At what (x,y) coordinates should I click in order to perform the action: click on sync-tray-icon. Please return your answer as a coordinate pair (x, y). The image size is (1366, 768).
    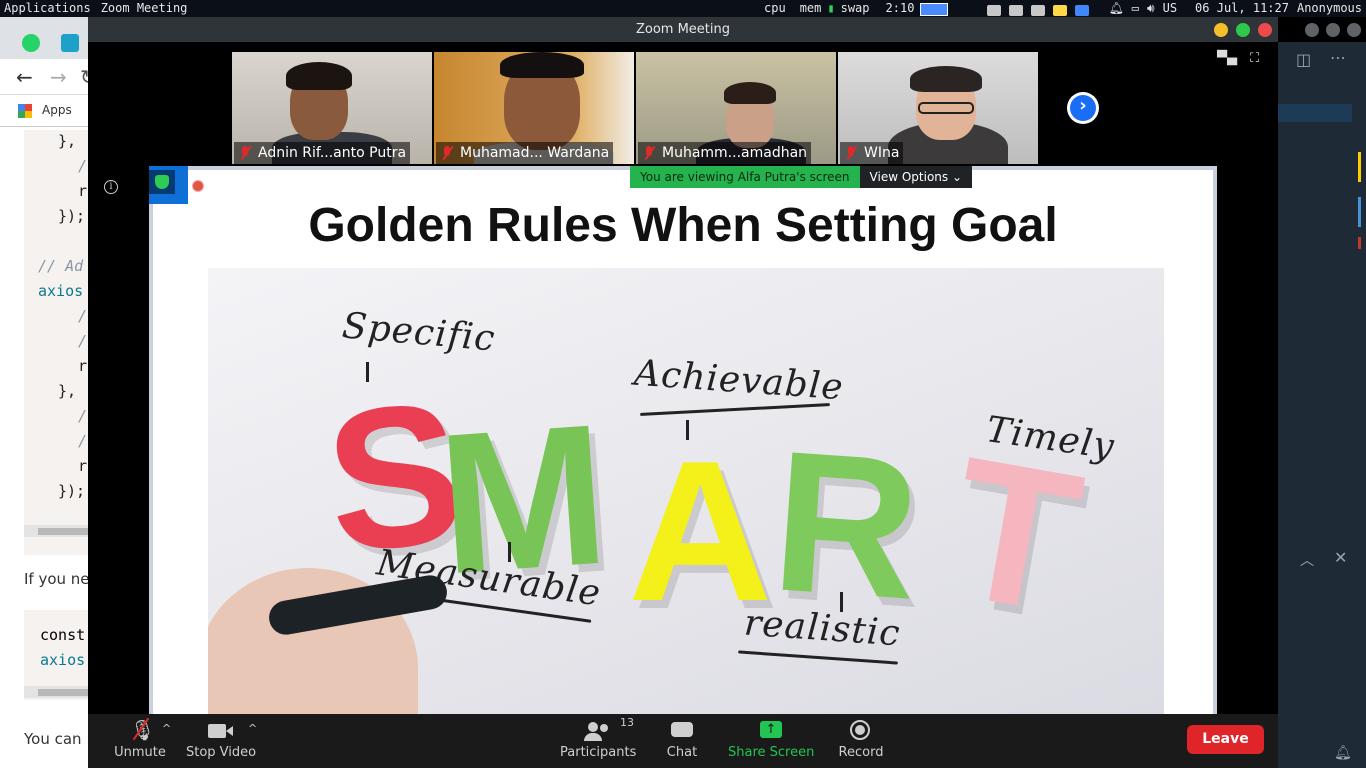
    Looking at the image, I should click on (1015, 10).